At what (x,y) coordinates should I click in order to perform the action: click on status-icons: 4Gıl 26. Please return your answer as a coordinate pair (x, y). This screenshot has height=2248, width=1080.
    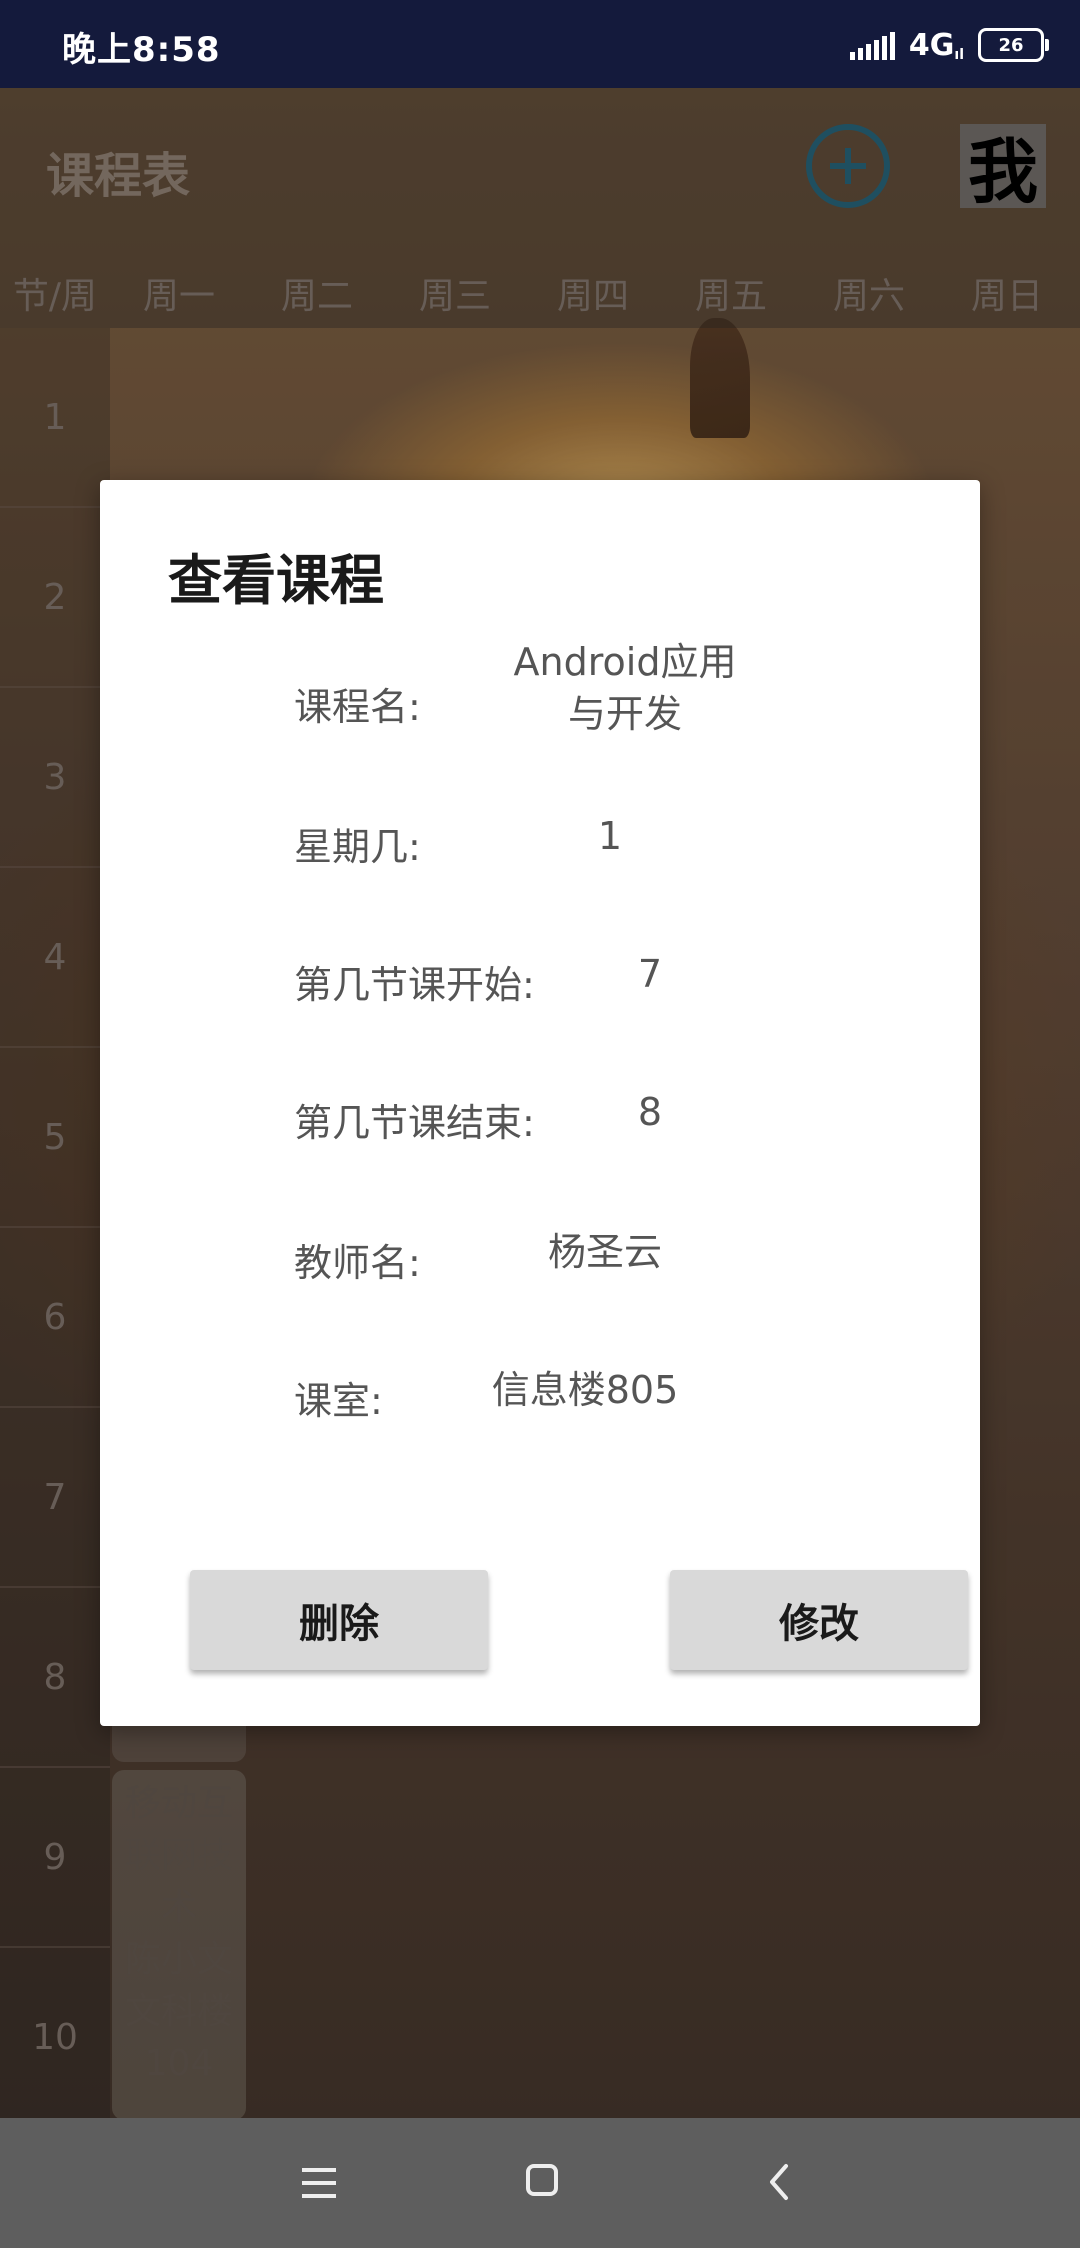
    Looking at the image, I should click on (949, 45).